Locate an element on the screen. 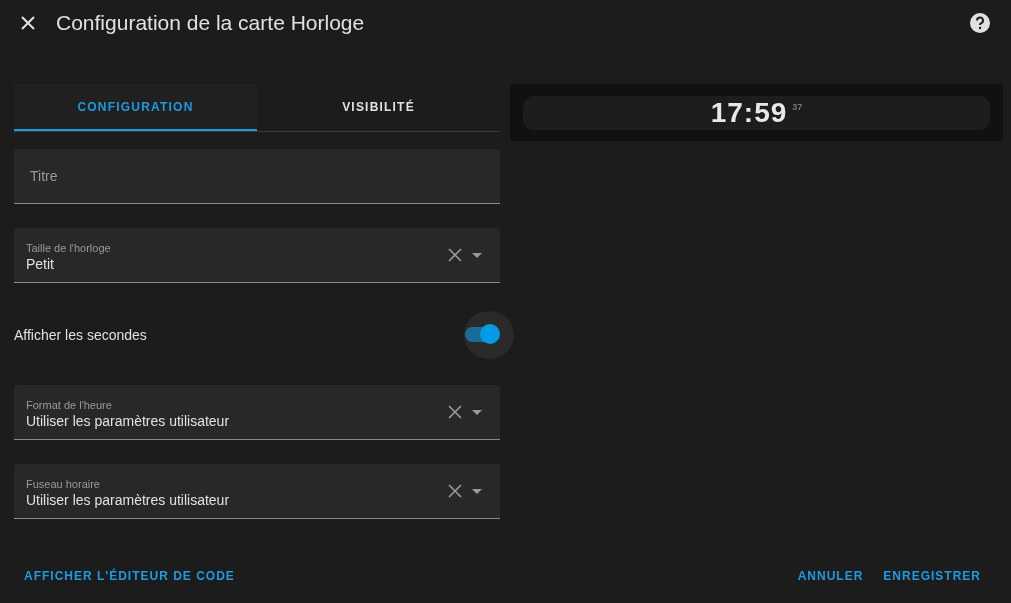 The width and height of the screenshot is (1011, 603). select-field: Format de l'heure Utiliser les paramètres utilisateur is located at coordinates (257, 412).